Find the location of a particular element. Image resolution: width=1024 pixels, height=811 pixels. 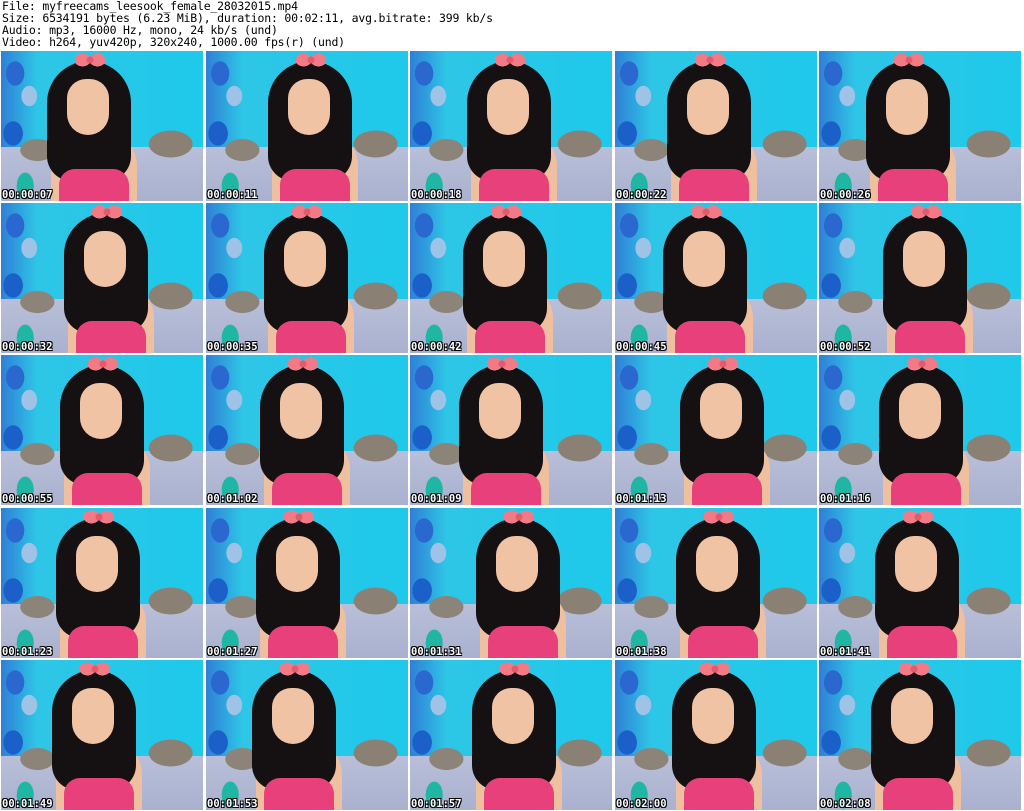

frame-timestamp: 00:01:57 is located at coordinates (436, 804).